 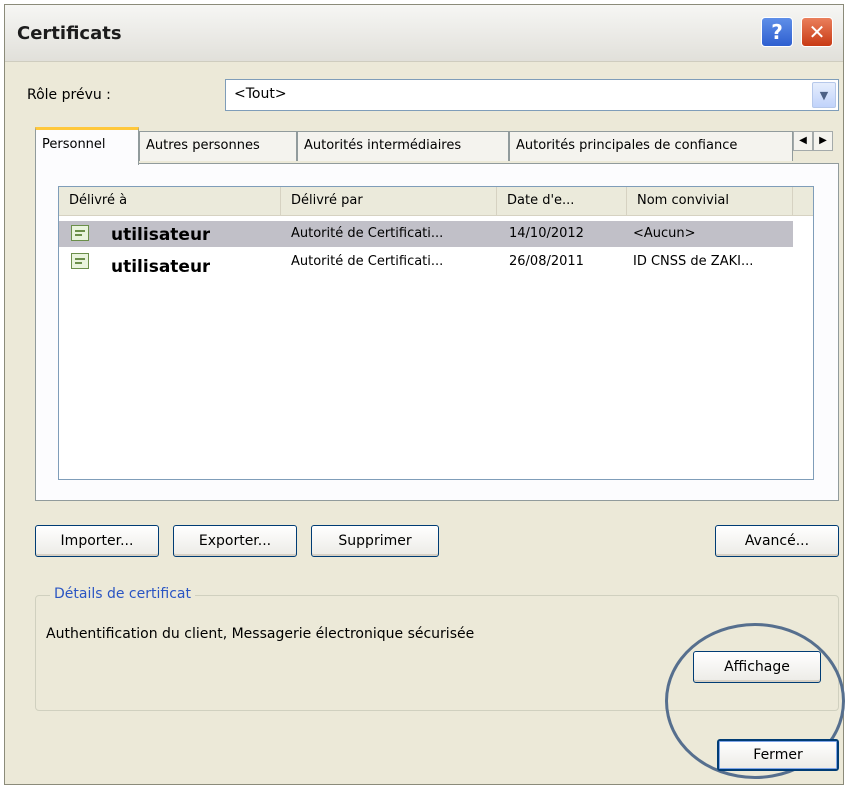 What do you see at coordinates (651, 146) in the screenshot?
I see `tab-autorites-principales: Autorités principales de confiance` at bounding box center [651, 146].